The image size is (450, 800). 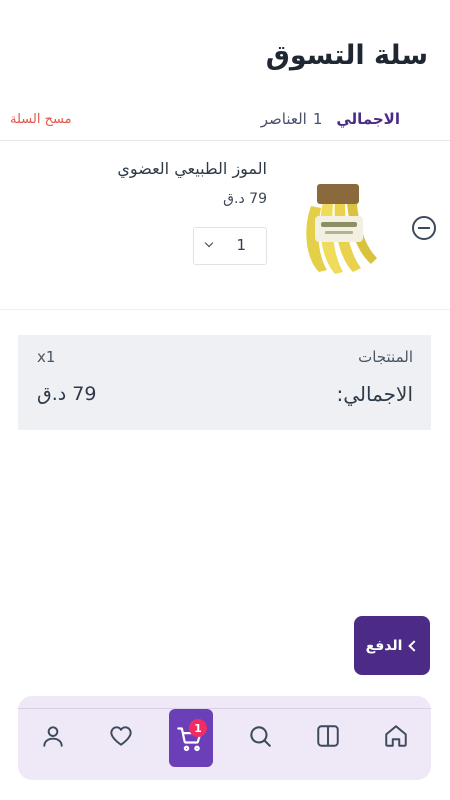 I want to click on summary-items: 1 العناصر, so click(x=292, y=119).